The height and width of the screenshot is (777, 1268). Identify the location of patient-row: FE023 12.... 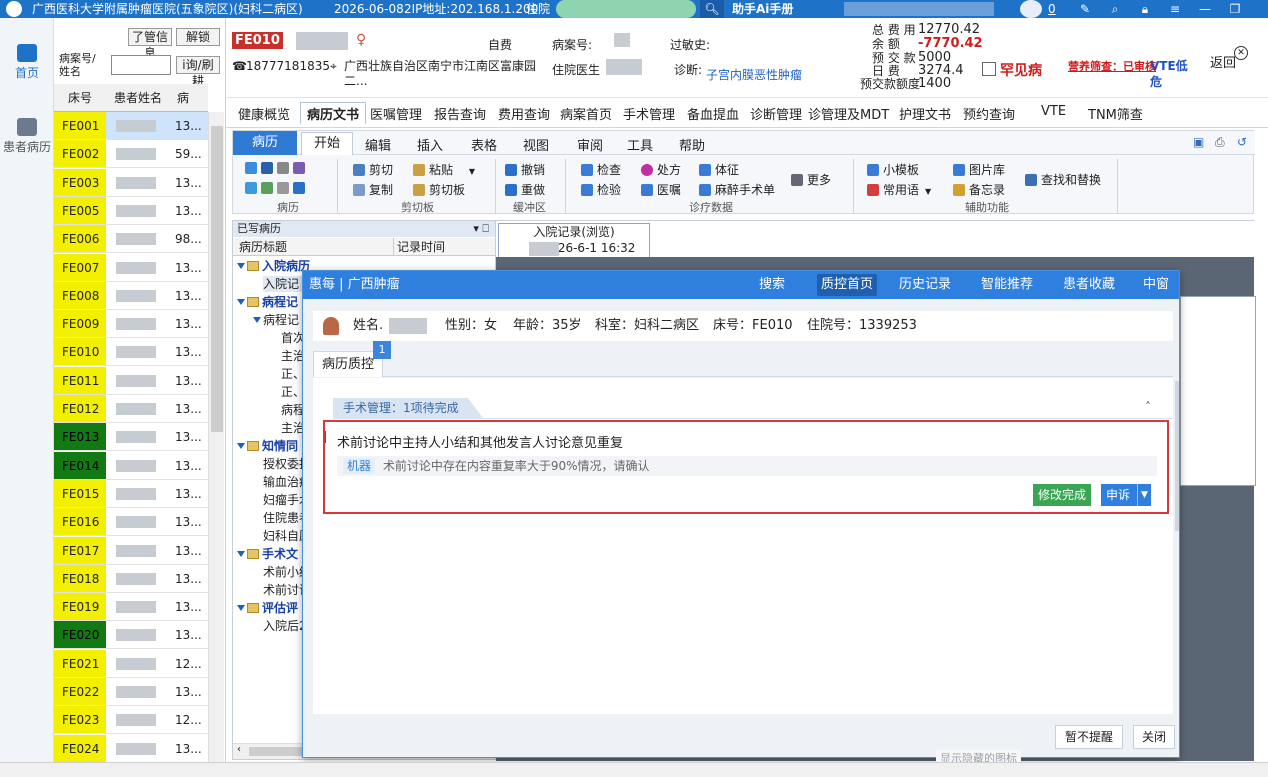
(131, 720).